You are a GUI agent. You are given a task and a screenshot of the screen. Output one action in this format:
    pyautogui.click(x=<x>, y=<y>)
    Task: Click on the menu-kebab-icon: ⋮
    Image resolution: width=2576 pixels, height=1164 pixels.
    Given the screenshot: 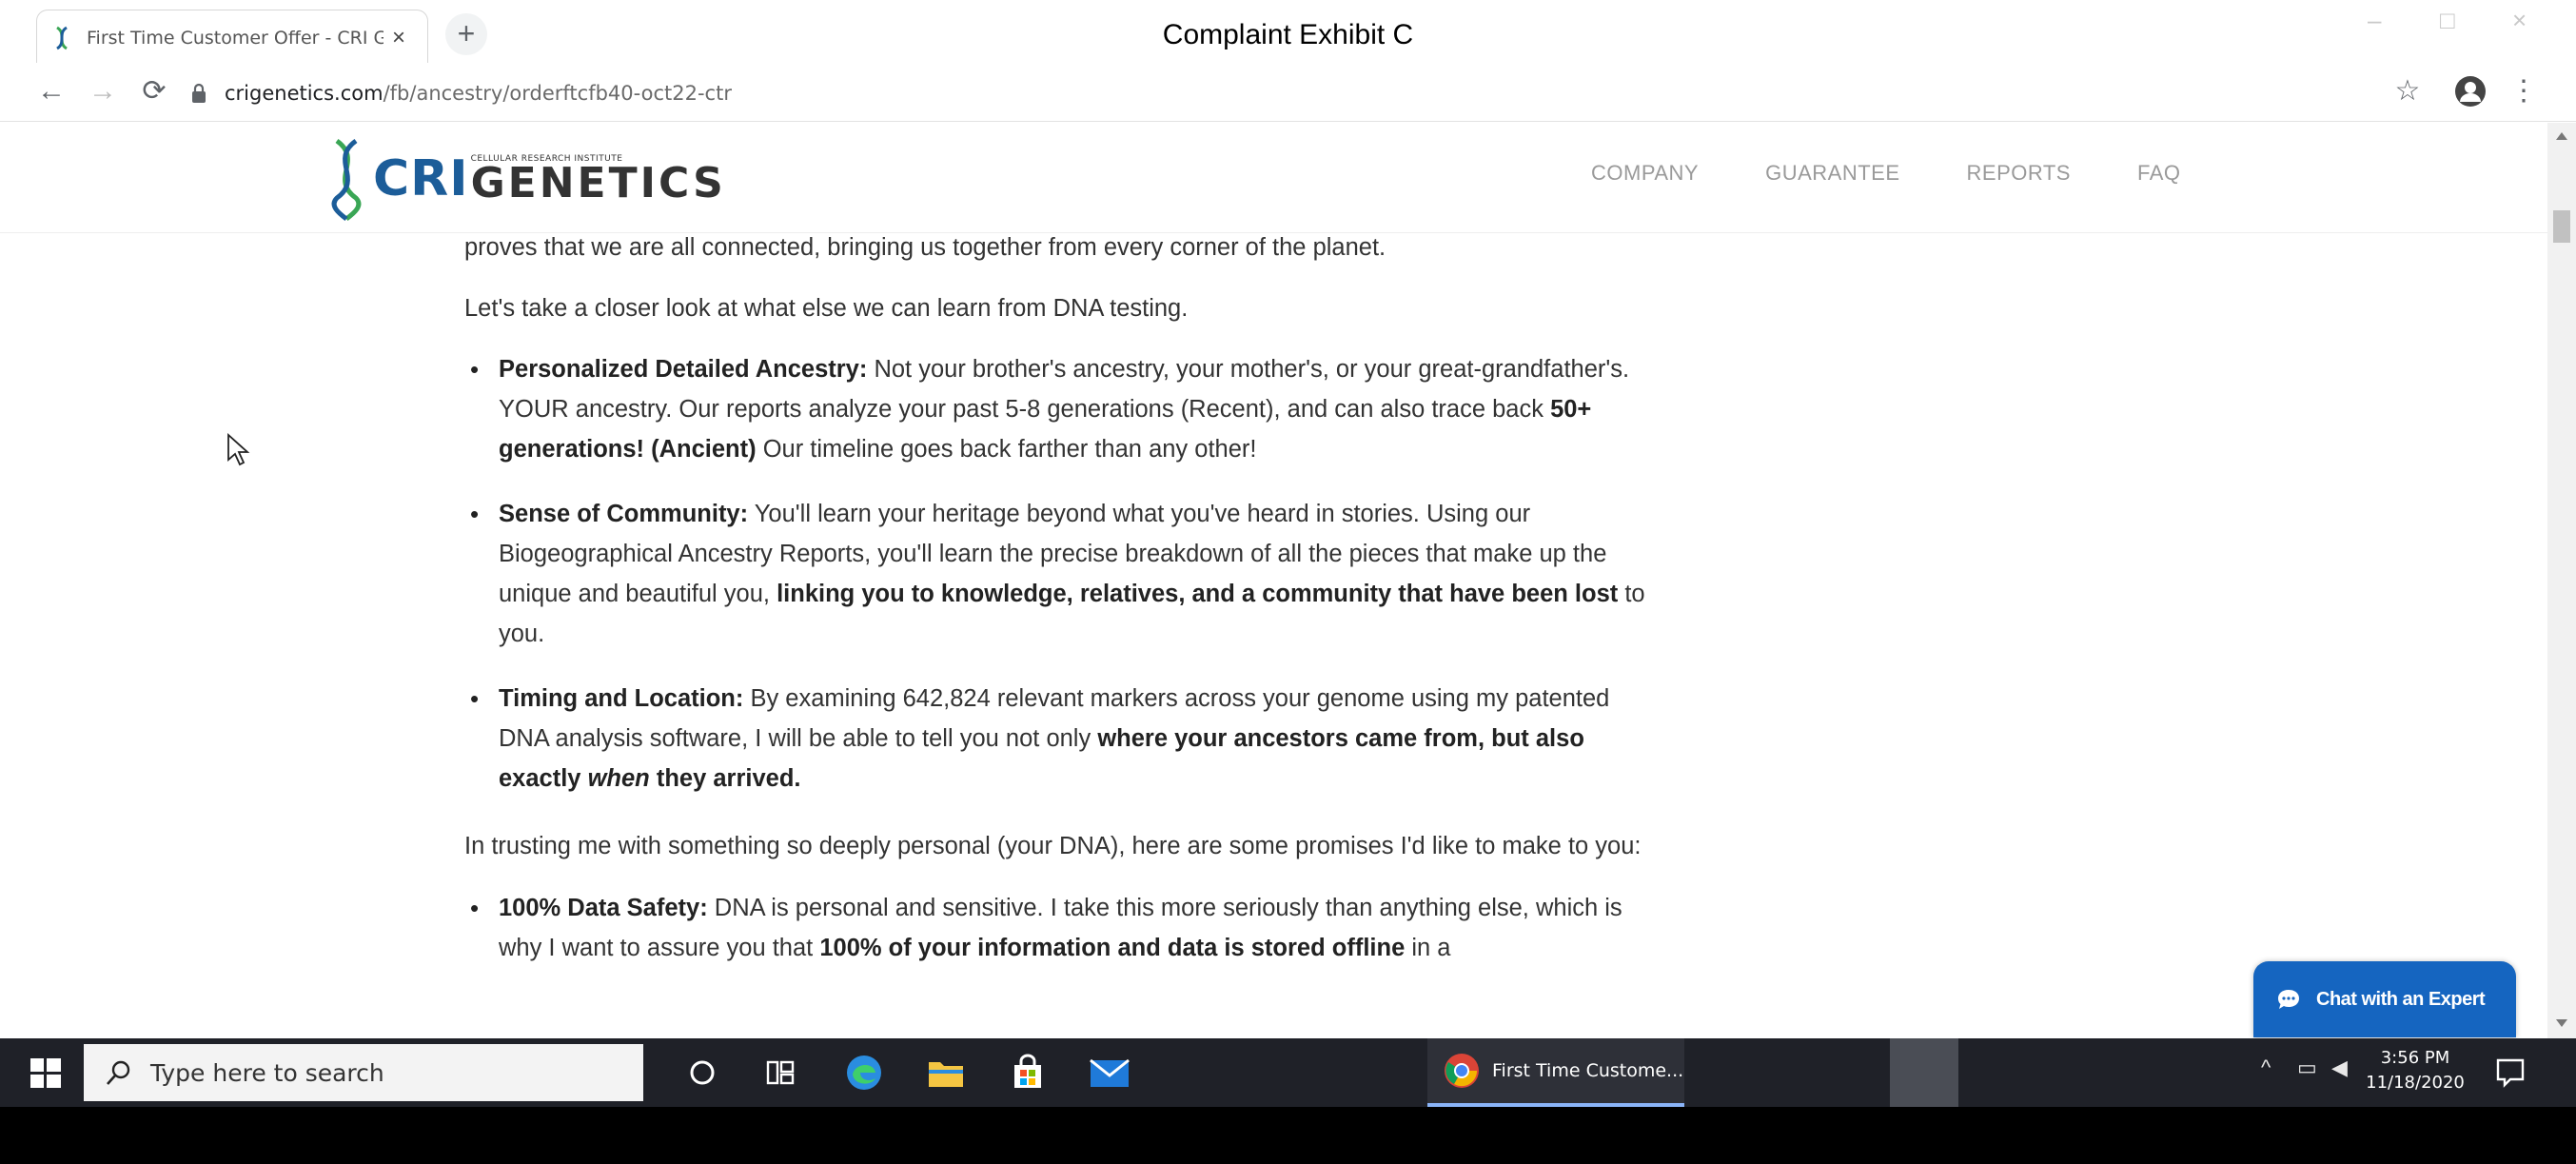 What is the action you would take?
    pyautogui.click(x=2524, y=91)
    